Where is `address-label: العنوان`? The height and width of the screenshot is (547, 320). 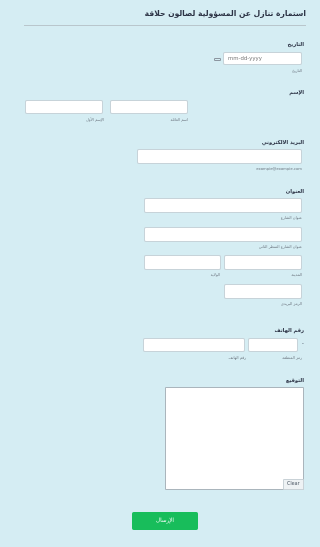 address-label: العنوان is located at coordinates (294, 192).